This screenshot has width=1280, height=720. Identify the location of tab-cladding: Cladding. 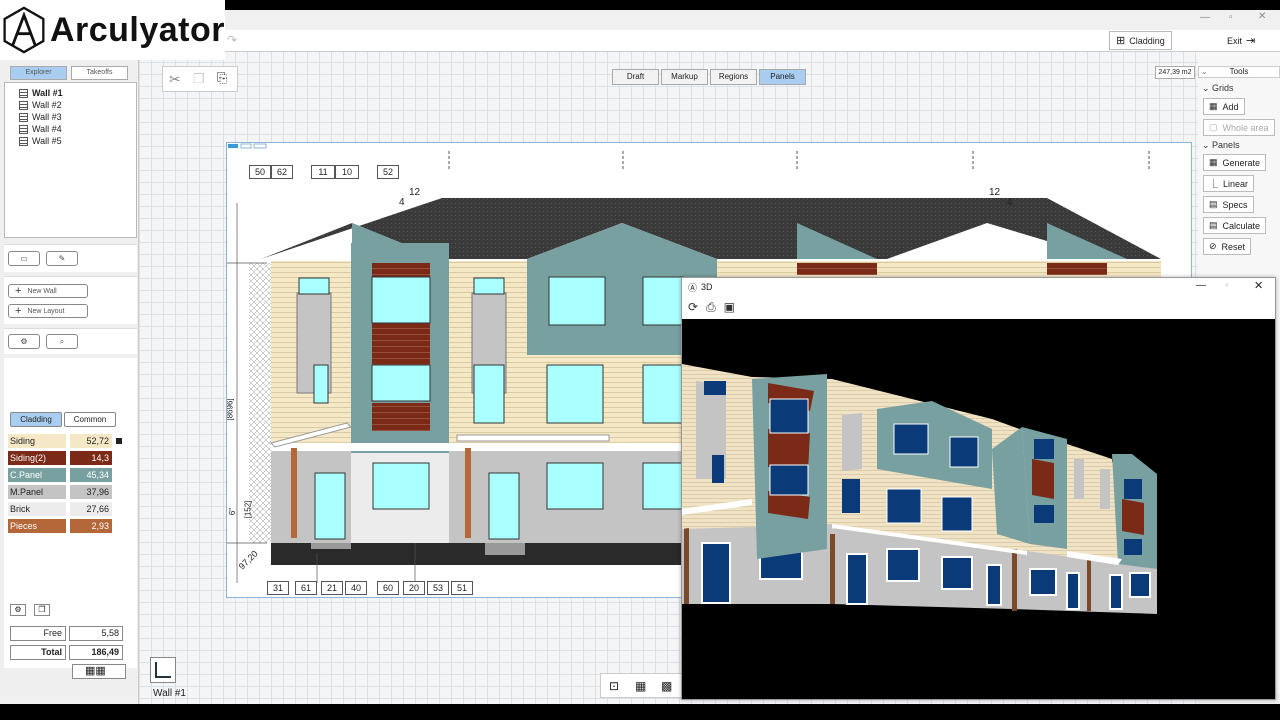
(36, 419).